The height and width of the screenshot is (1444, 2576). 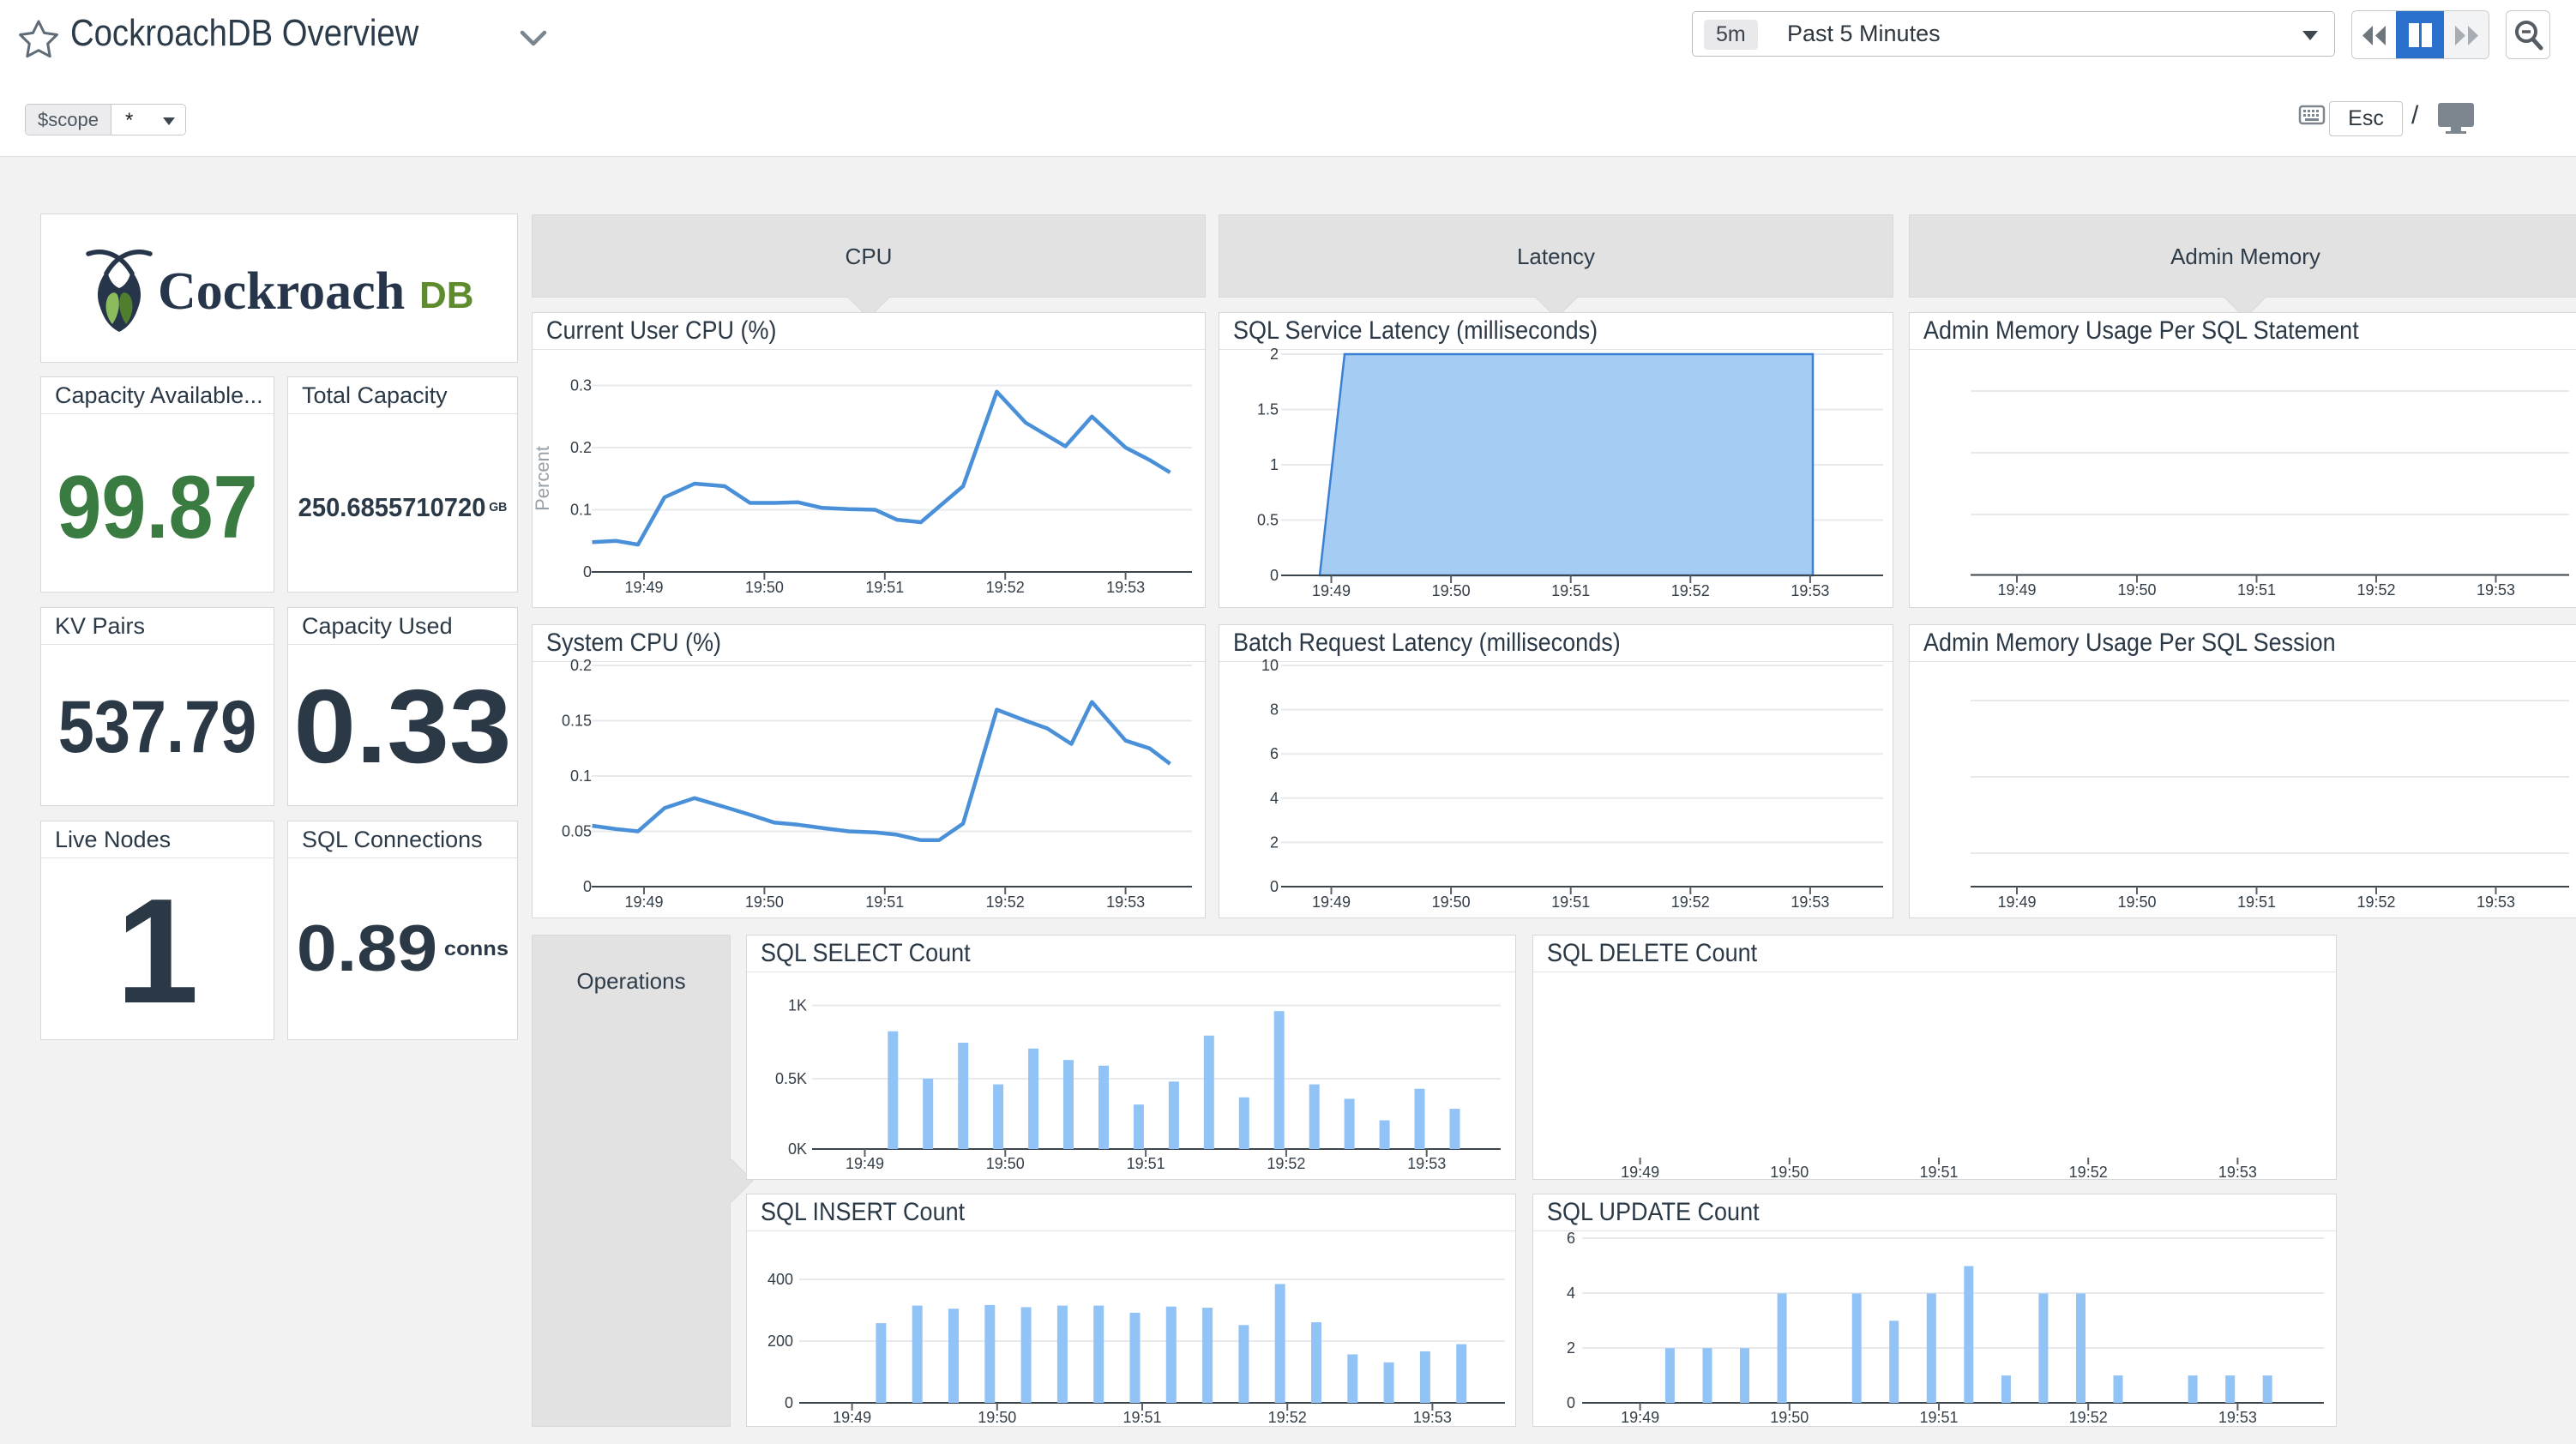 I want to click on svg-text: 0.05, so click(x=577, y=831).